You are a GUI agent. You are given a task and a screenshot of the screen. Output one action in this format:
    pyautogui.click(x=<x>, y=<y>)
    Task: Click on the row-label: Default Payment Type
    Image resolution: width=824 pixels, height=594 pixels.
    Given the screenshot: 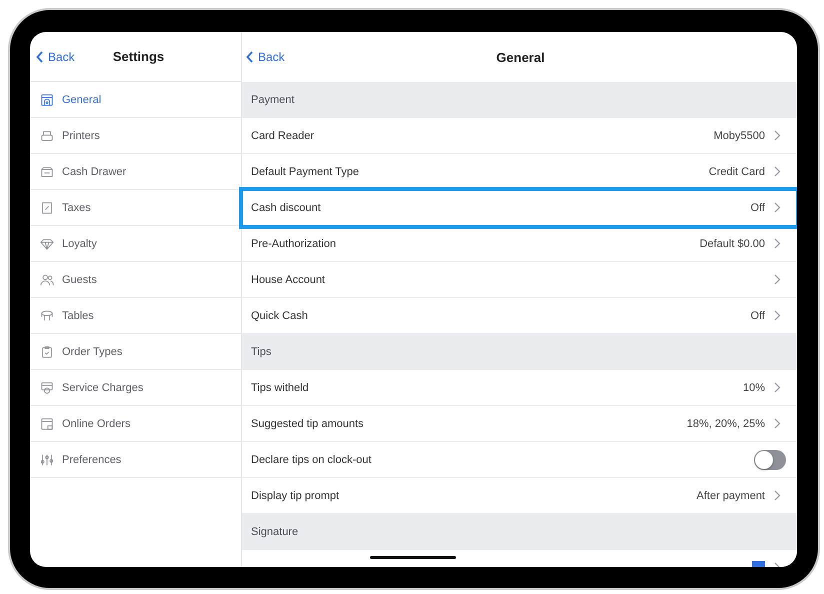 What is the action you would take?
    pyautogui.click(x=305, y=172)
    